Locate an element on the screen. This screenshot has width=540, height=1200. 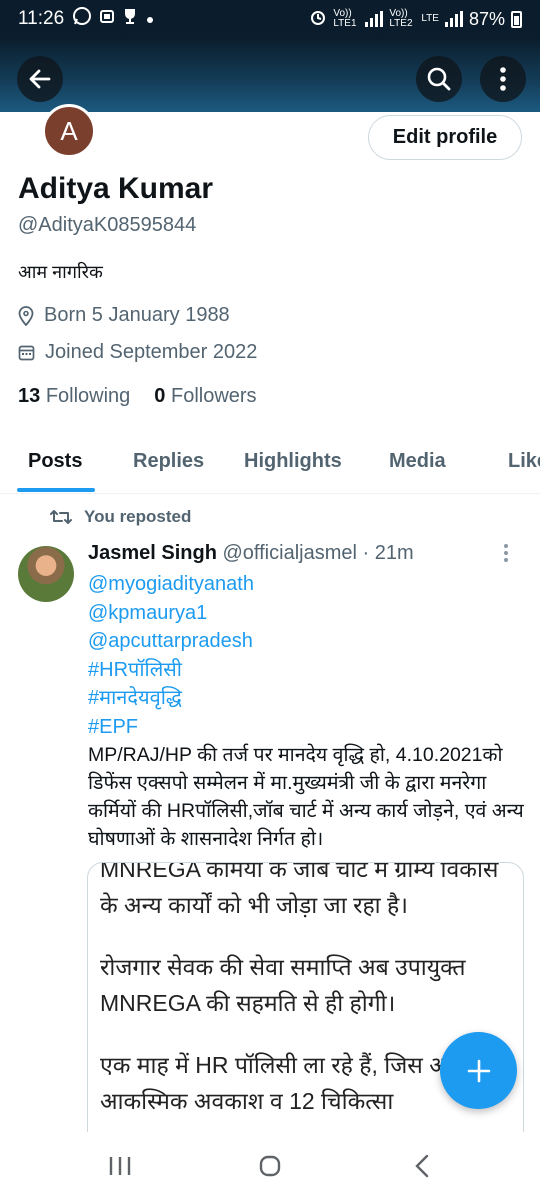
calendar-icon is located at coordinates (26, 353).